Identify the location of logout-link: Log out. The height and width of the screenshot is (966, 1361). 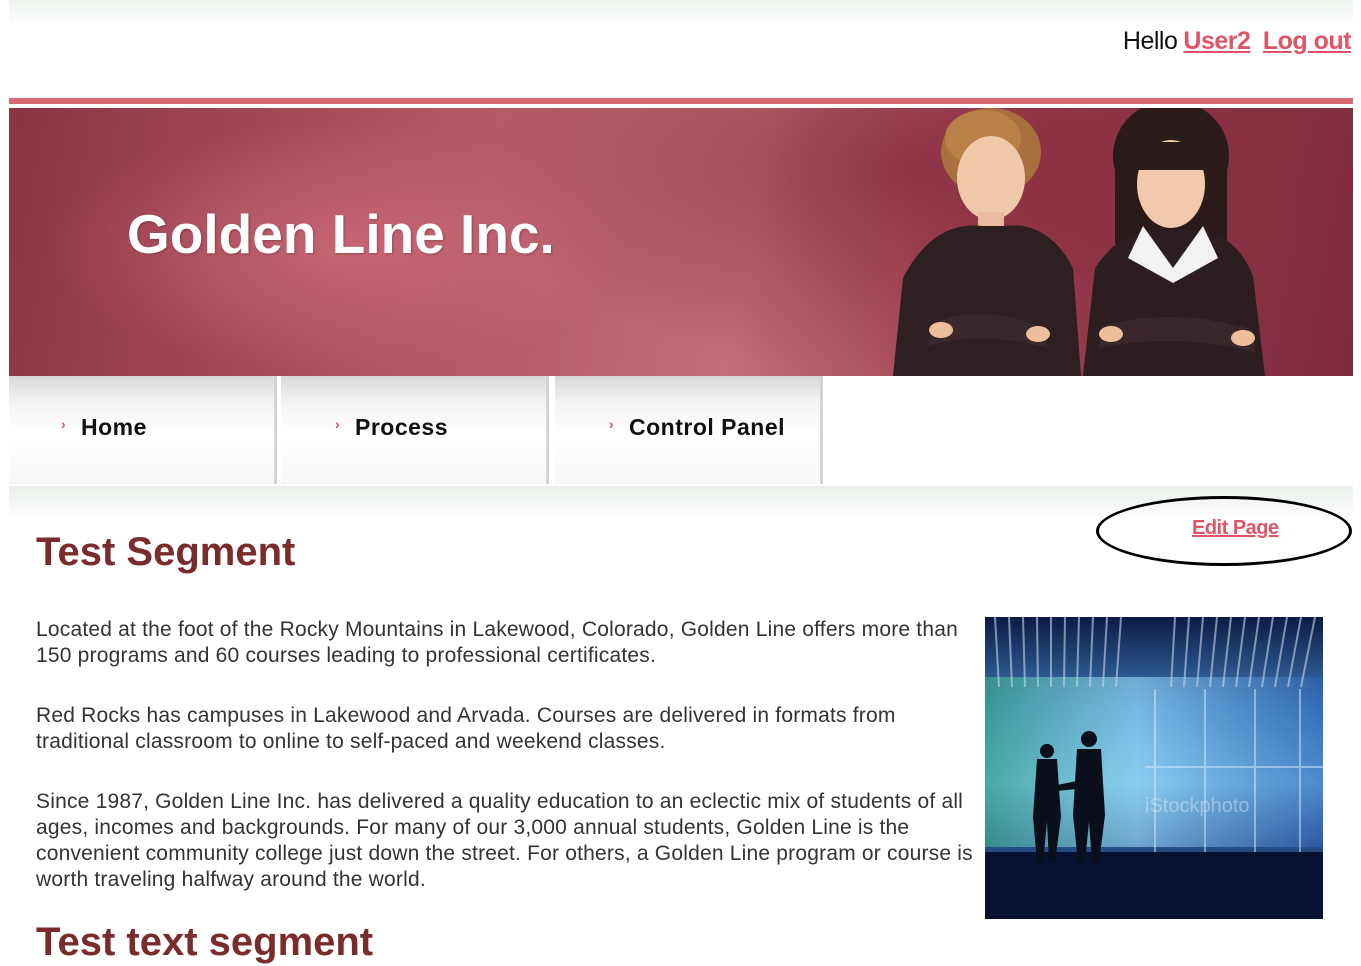
(1307, 41).